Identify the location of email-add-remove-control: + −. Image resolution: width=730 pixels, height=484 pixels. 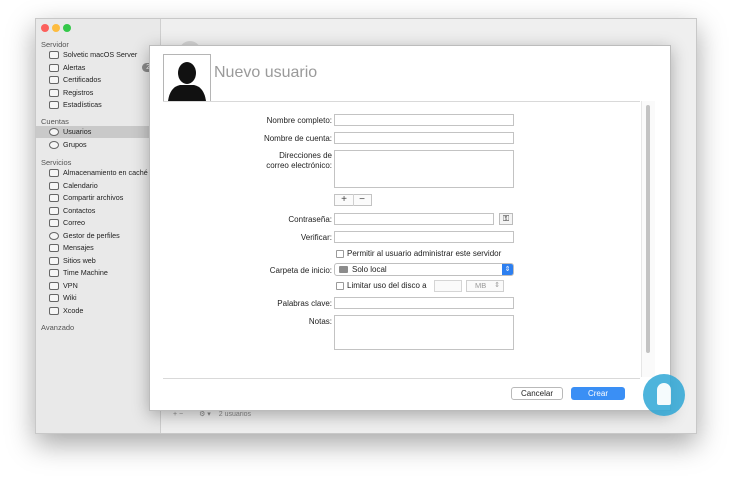
(353, 200).